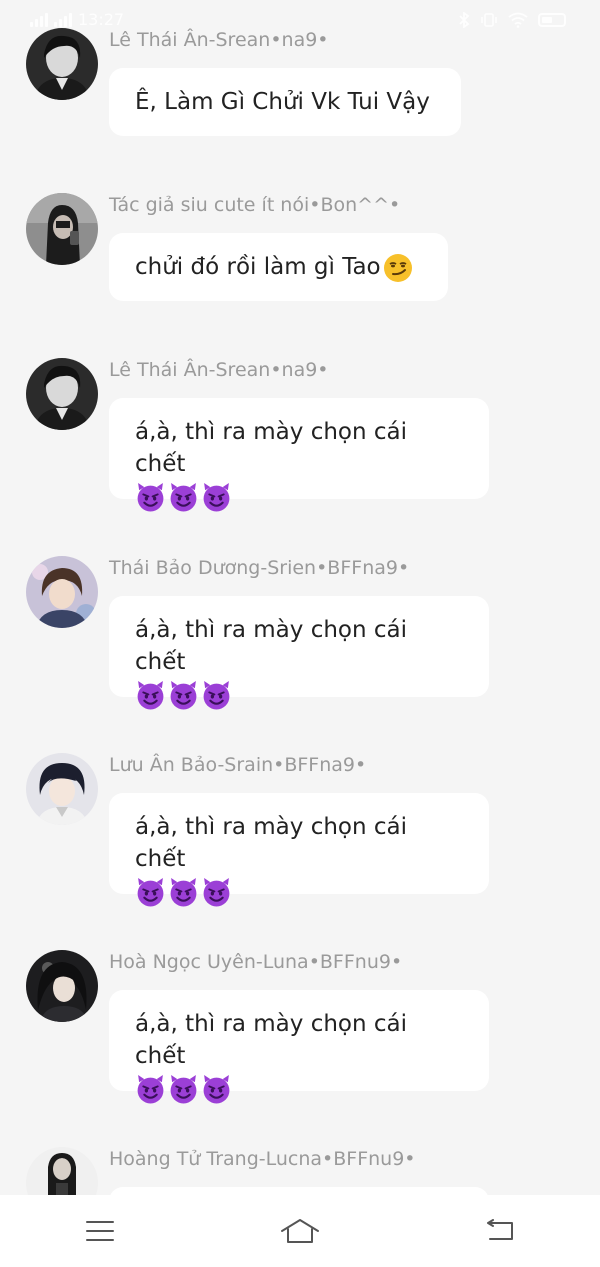  What do you see at coordinates (259, 568) in the screenshot?
I see `sender-name: Thái Bảo Dương-Srien•BFFna9•` at bounding box center [259, 568].